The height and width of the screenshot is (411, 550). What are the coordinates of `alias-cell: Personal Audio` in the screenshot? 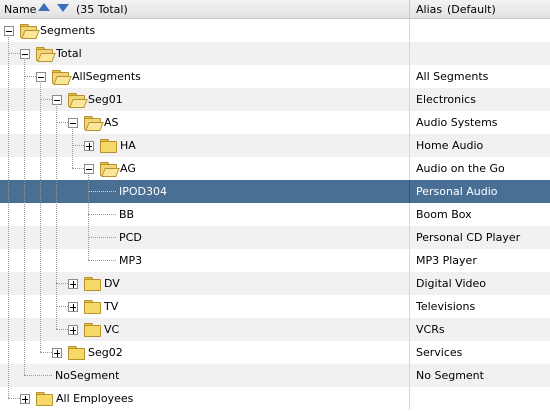 It's located at (457, 191).